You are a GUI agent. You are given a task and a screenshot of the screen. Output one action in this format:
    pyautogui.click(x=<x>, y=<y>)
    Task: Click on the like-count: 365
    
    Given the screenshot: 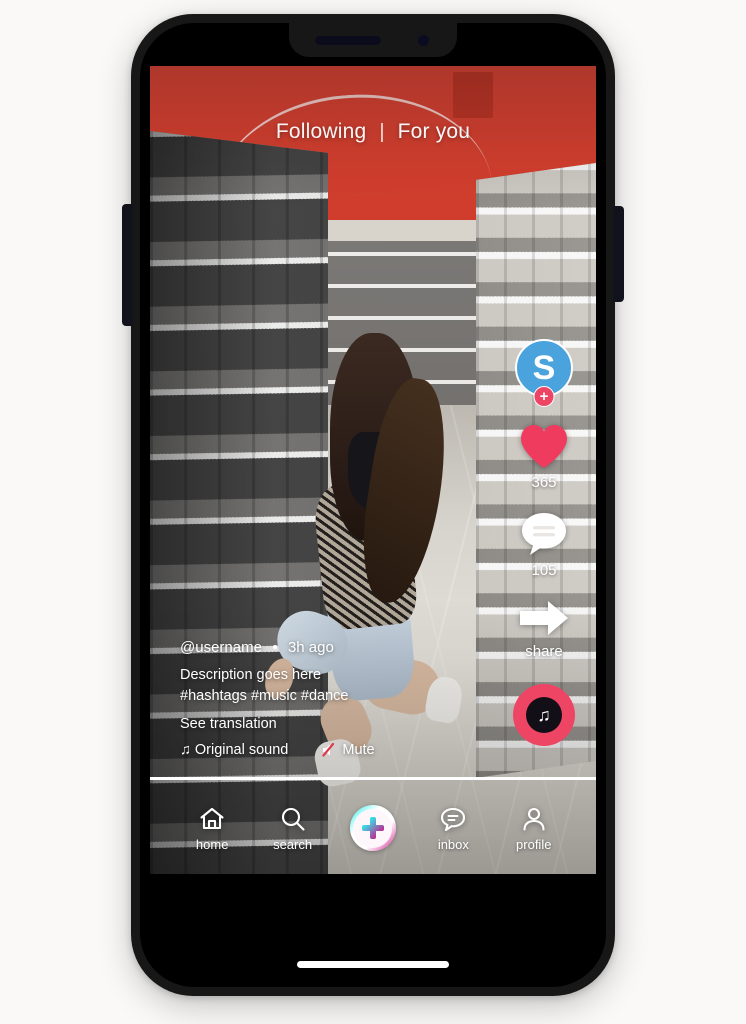 What is the action you would take?
    pyautogui.click(x=544, y=482)
    